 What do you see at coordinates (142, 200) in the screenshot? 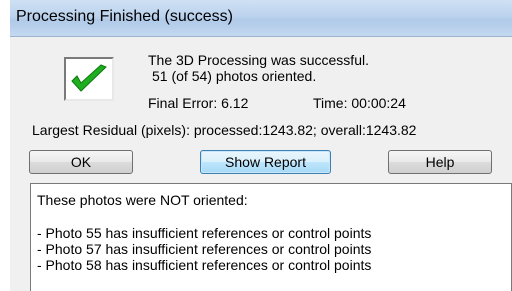
I see `report-heading: These photos were NOT oriented:` at bounding box center [142, 200].